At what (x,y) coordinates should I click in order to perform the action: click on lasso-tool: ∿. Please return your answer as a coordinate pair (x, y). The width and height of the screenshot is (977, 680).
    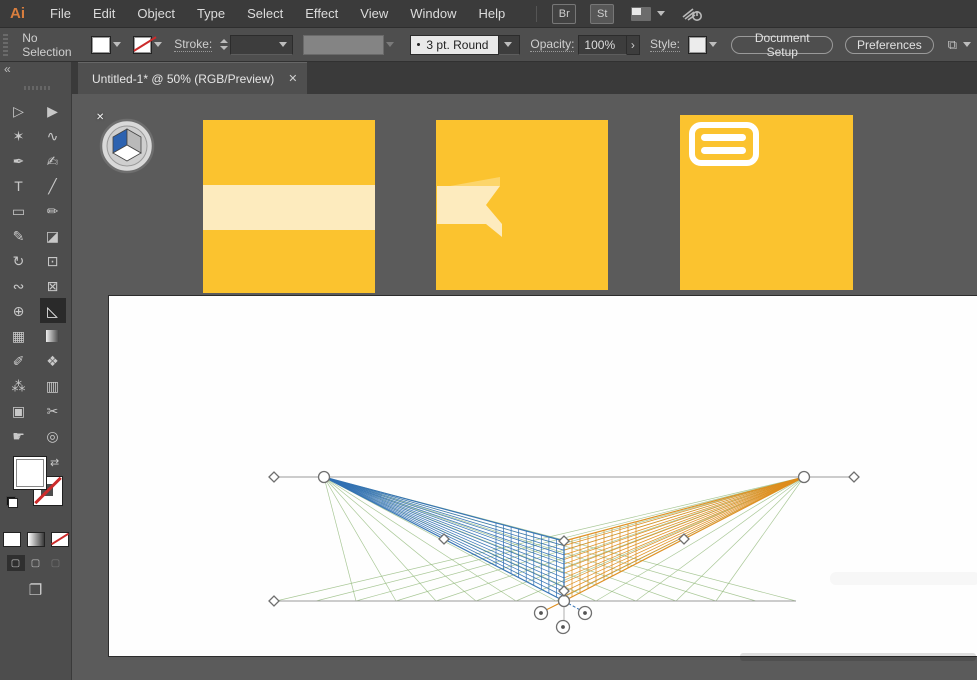
    Looking at the image, I should click on (53, 135).